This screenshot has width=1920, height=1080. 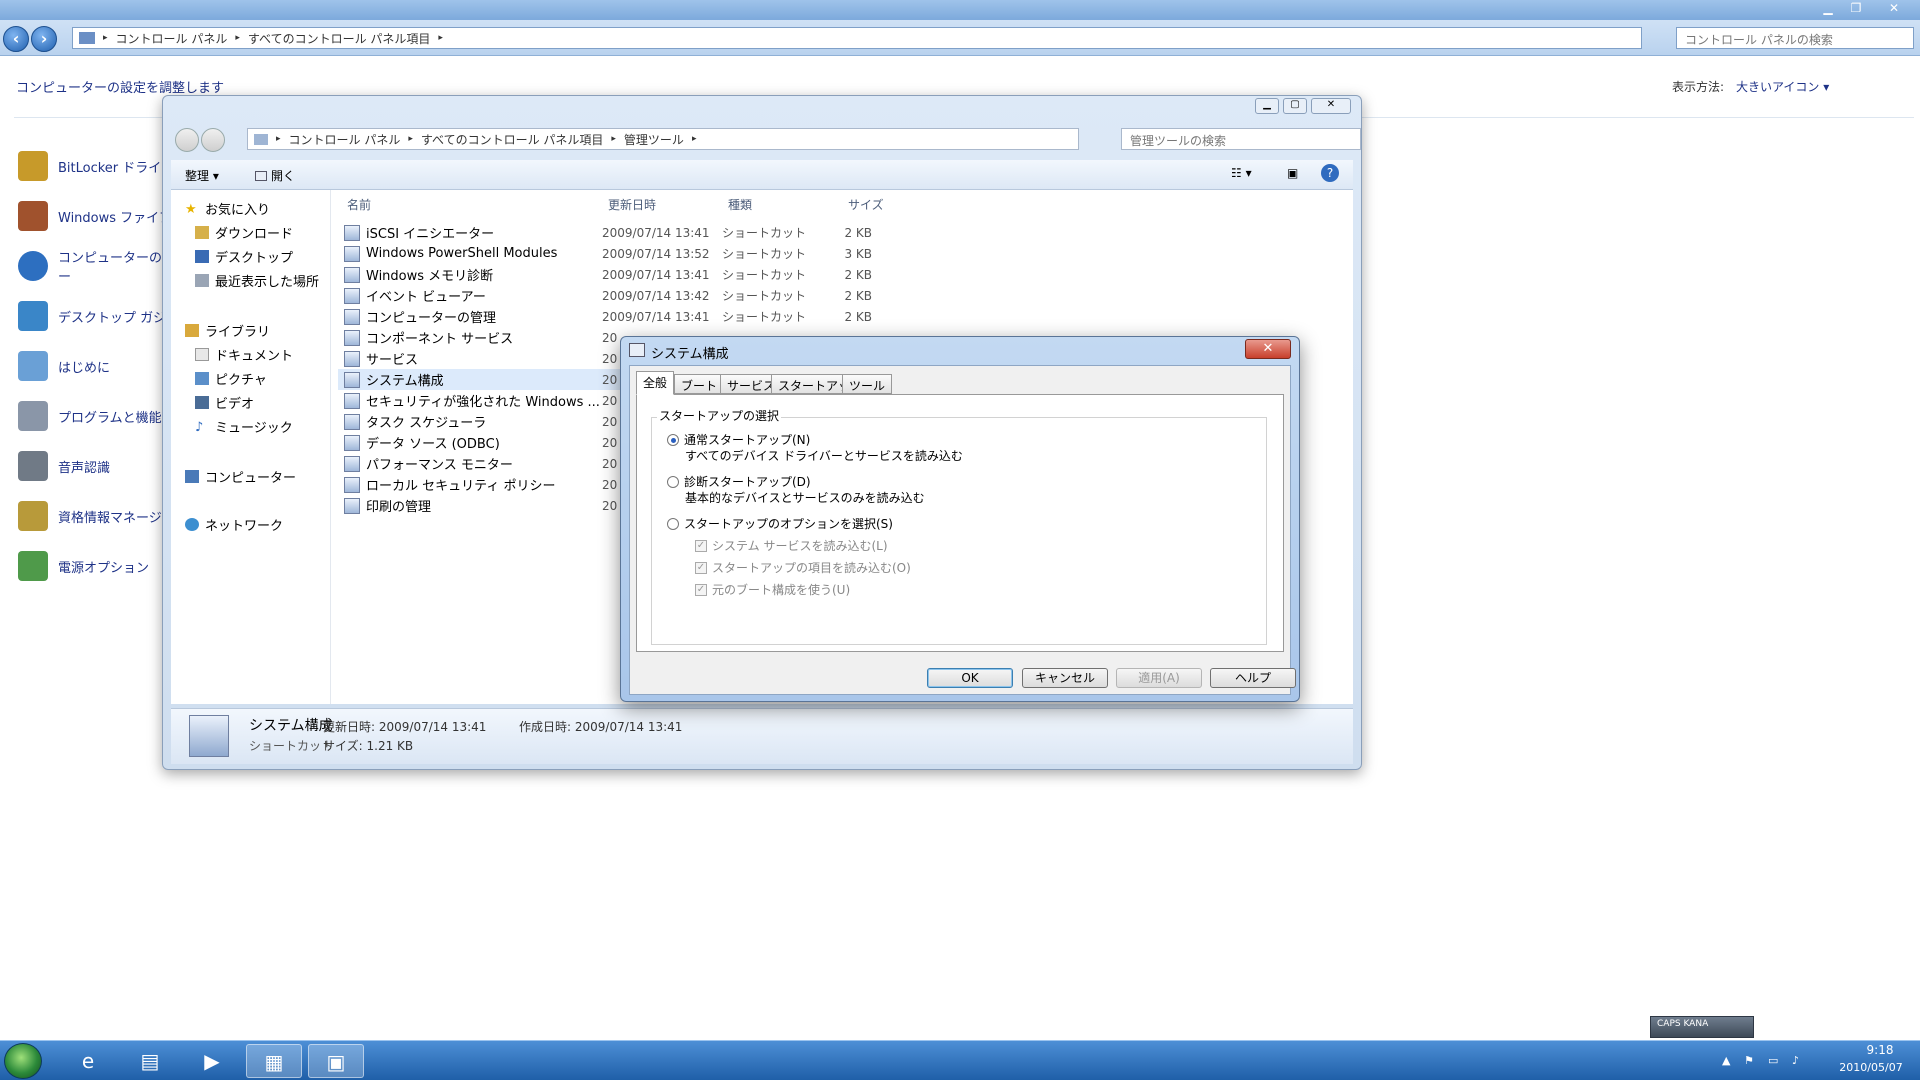 What do you see at coordinates (244, 426) in the screenshot?
I see `sidebar-item-music: ♪ ミュージック` at bounding box center [244, 426].